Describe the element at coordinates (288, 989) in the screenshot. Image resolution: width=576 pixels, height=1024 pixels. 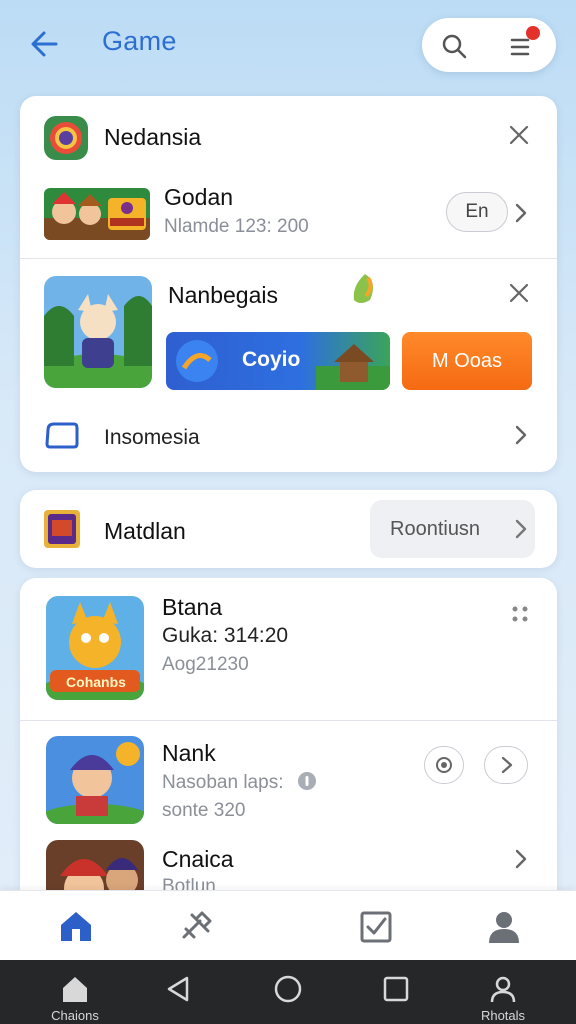
I see `home-circle-icon` at that location.